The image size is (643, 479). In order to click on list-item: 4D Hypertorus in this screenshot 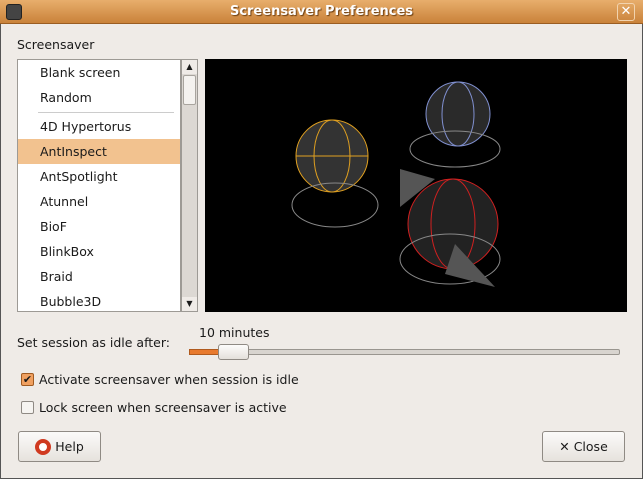, I will do `click(99, 126)`.